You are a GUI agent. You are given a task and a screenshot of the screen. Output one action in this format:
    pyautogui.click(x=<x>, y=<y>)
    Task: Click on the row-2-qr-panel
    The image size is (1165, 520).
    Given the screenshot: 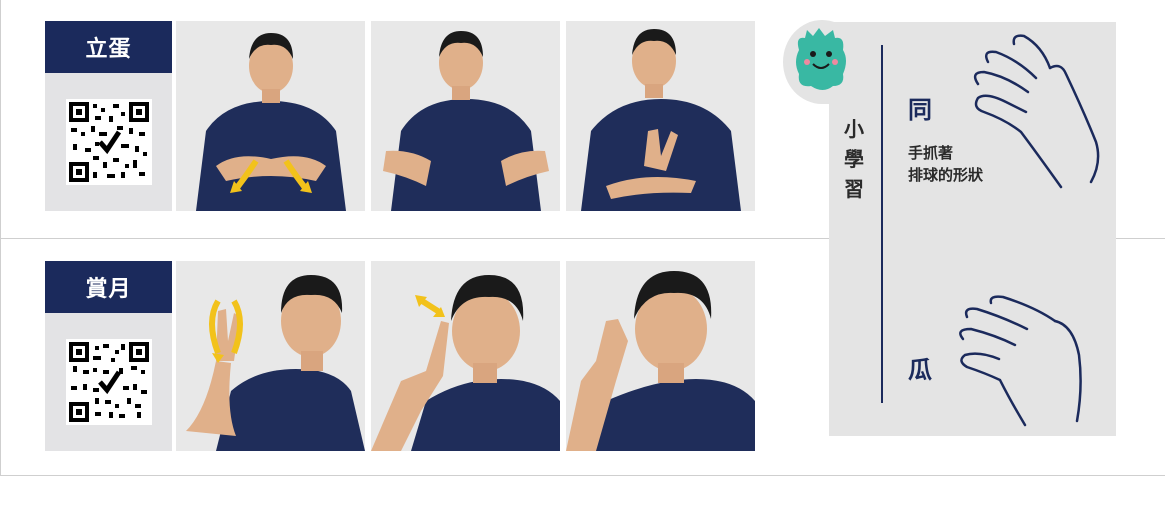 What is the action you would take?
    pyautogui.click(x=108, y=382)
    